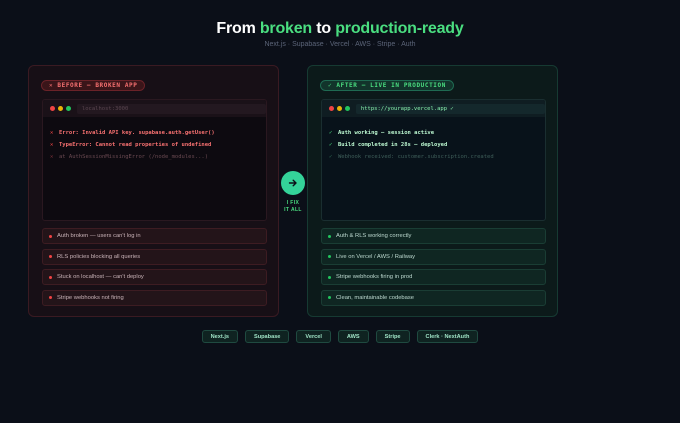  Describe the element at coordinates (238, 28) in the screenshot. I see `title-prefix: From` at that location.